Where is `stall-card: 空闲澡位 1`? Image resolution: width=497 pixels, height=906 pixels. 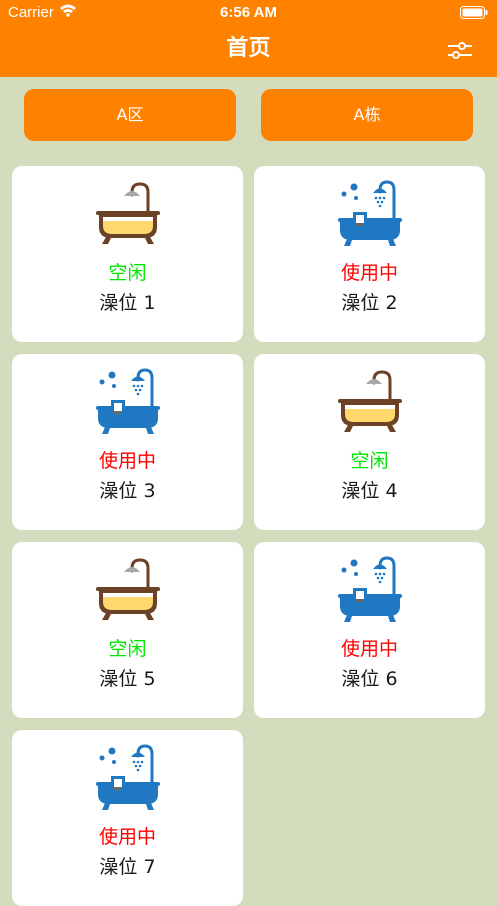 stall-card: 空闲澡位 1 is located at coordinates (127, 254).